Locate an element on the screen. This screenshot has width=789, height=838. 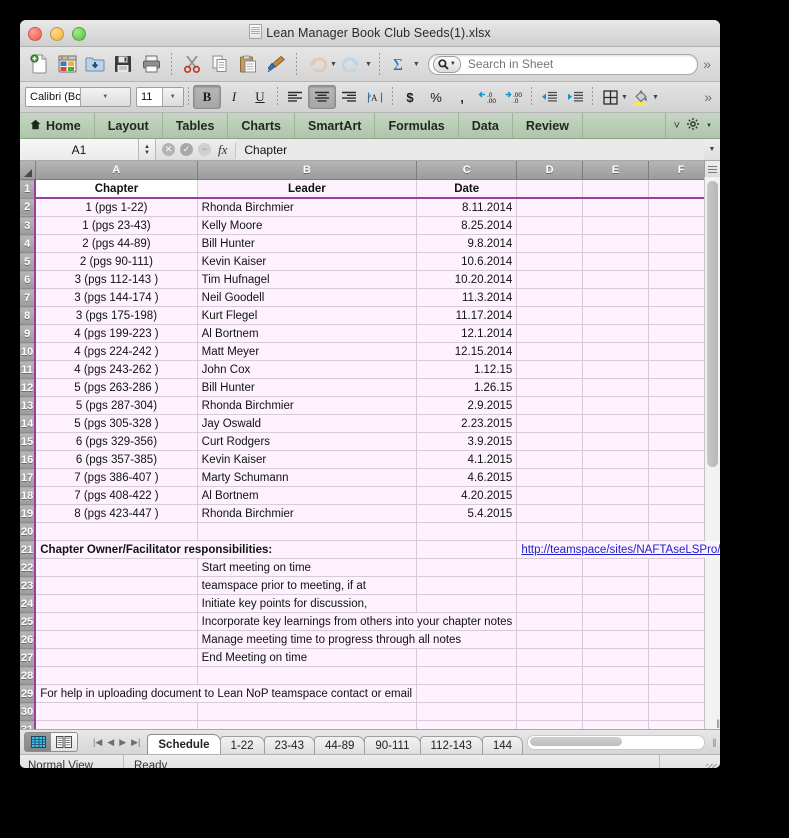
cell-b5: Kevin Kaiser is located at coordinates (307, 261).